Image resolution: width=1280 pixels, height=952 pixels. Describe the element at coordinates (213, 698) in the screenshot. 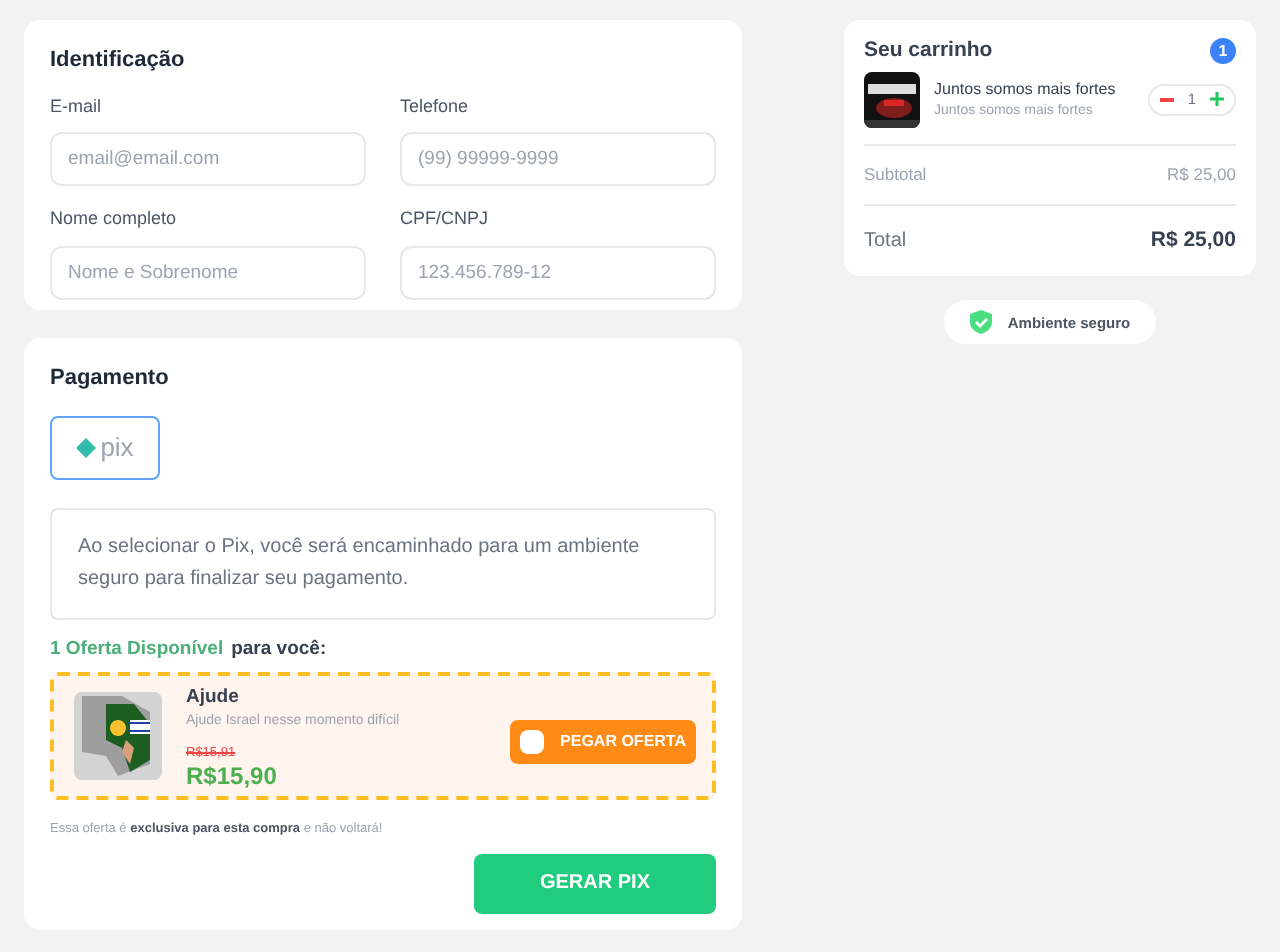

I see `offer-title: Ajude` at that location.